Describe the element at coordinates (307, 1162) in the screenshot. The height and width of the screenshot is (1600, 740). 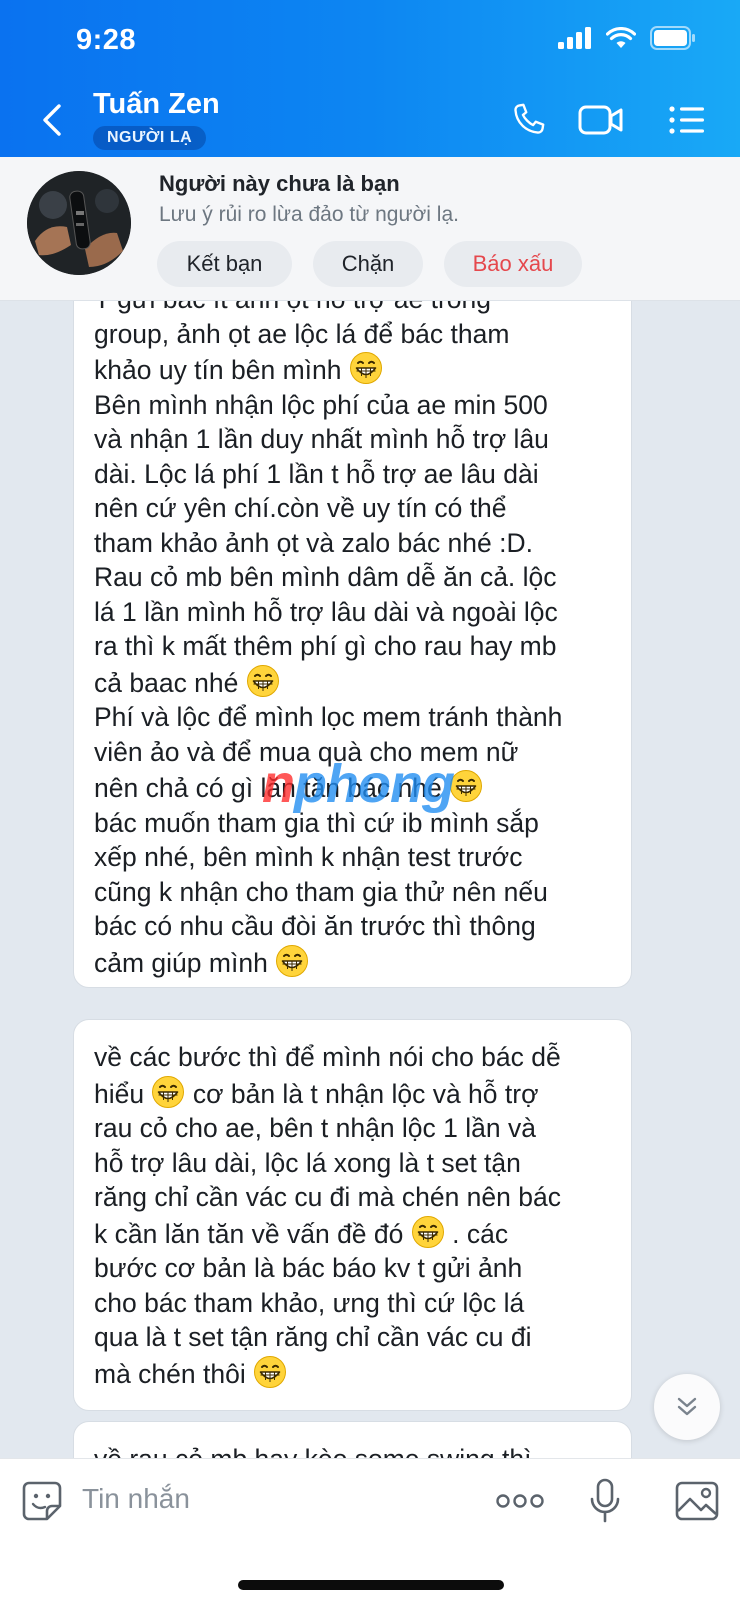
I see `message-line: hỗ trợ lâu dài, lộc lá xong là t set tận` at that location.